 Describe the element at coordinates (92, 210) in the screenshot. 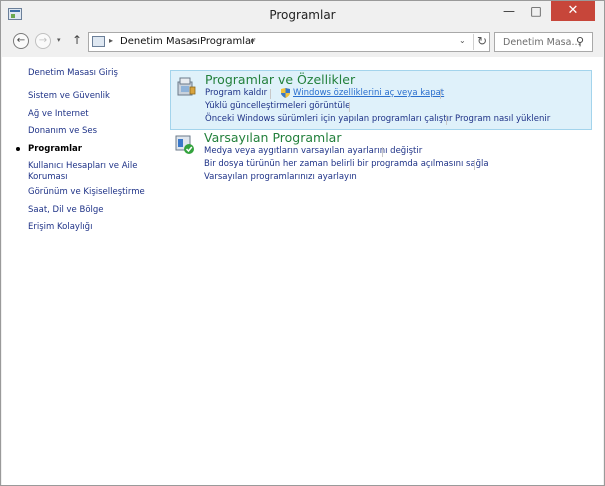

I see `sidebar-item-clock-language-region: Saat, Dil ve Bölge` at that location.